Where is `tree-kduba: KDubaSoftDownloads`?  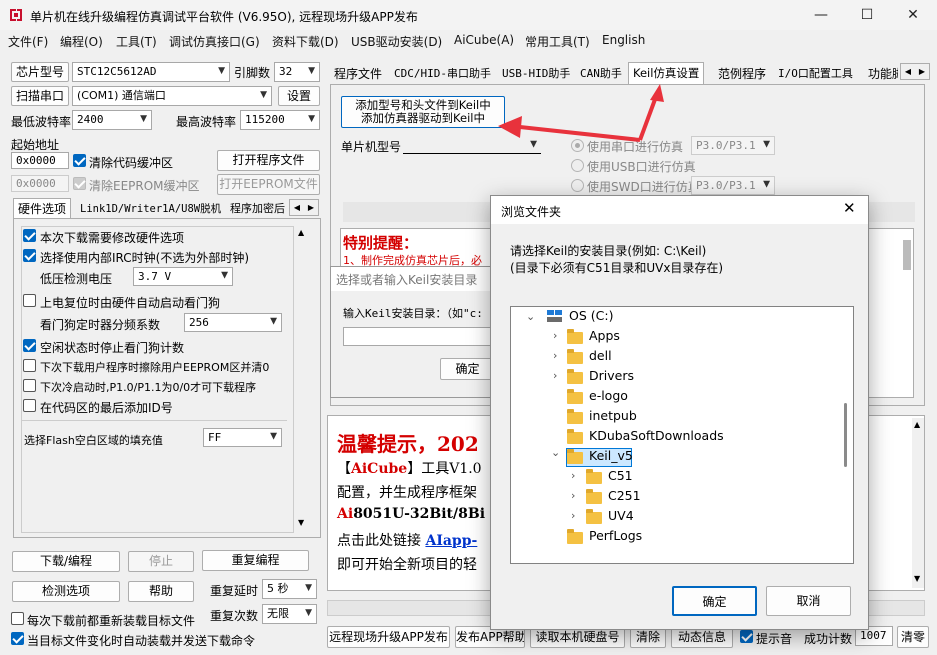 tree-kduba: KDubaSoftDownloads is located at coordinates (656, 435).